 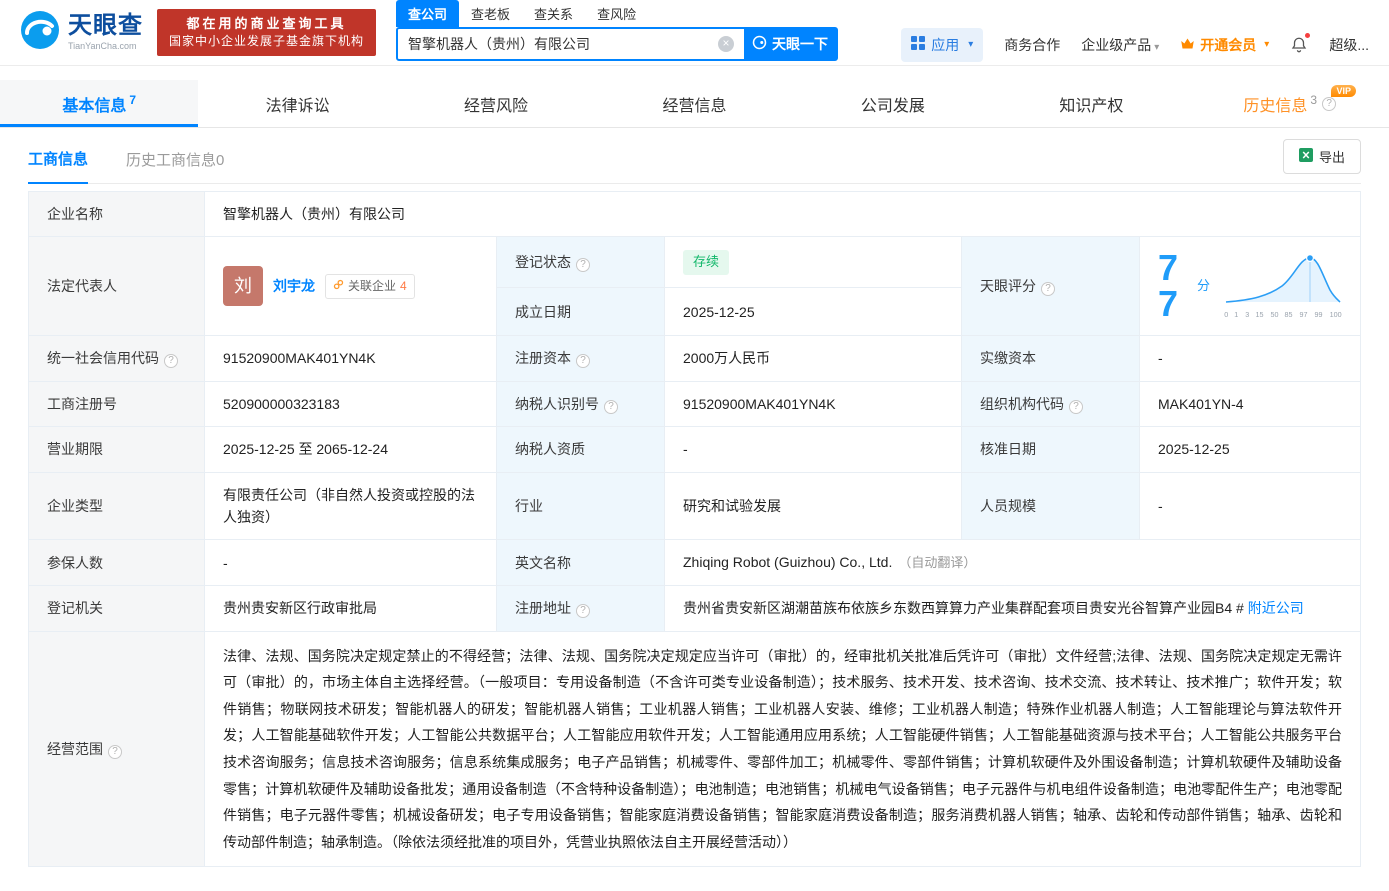 What do you see at coordinates (1224, 45) in the screenshot?
I see `open-vip-menu: 开通会员 ▾` at bounding box center [1224, 45].